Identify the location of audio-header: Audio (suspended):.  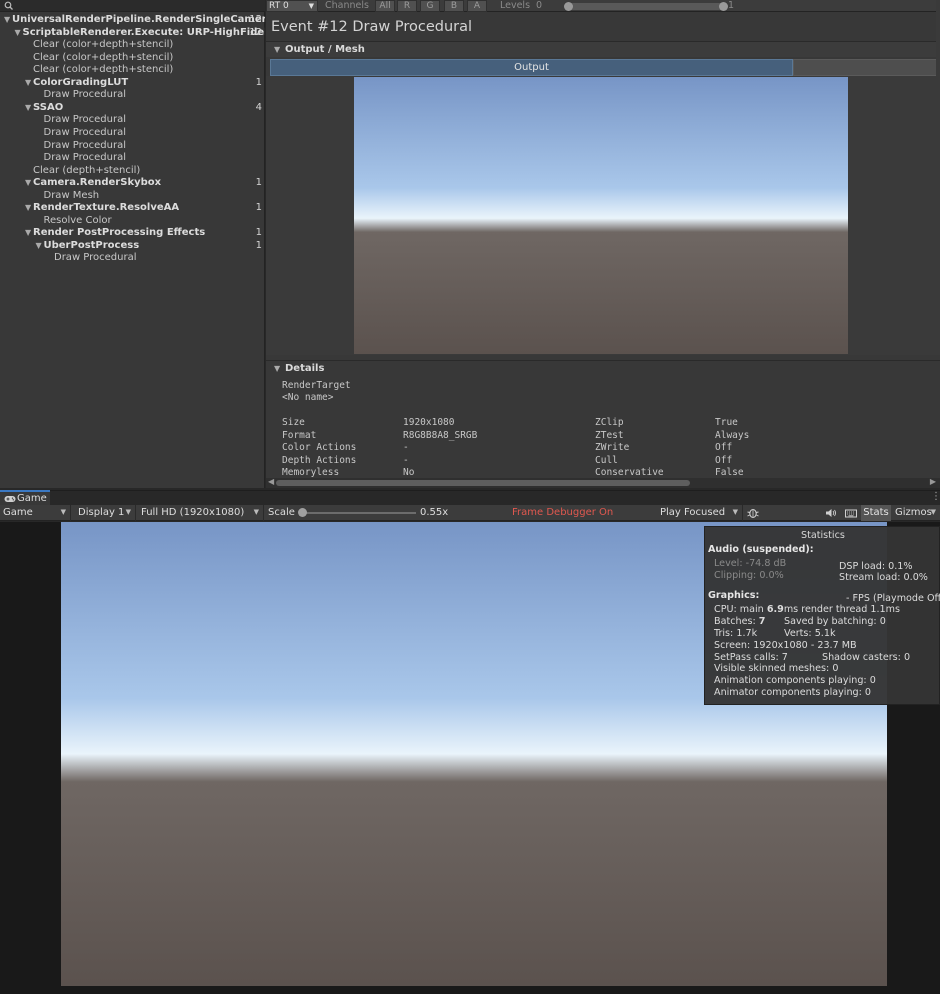
(761, 549).